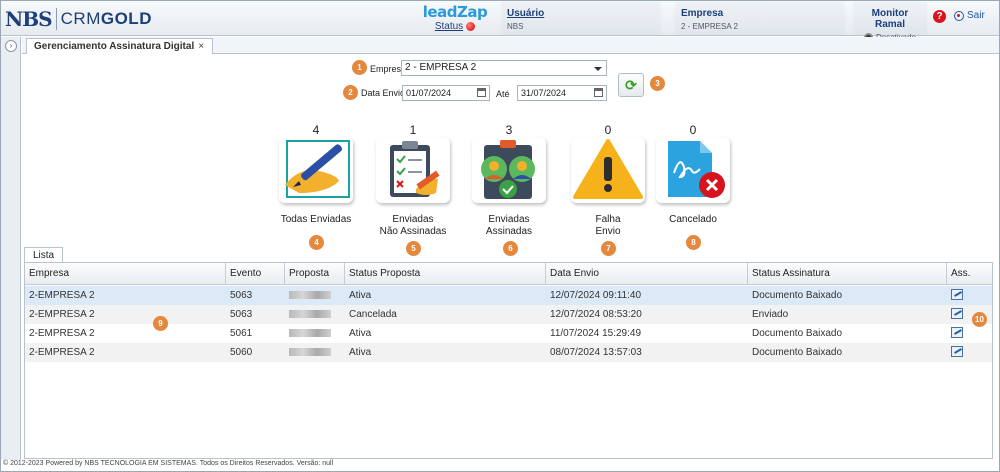  Describe the element at coordinates (62, 314) in the screenshot. I see `cell-empresa: 2-EMPRESA 2` at that location.